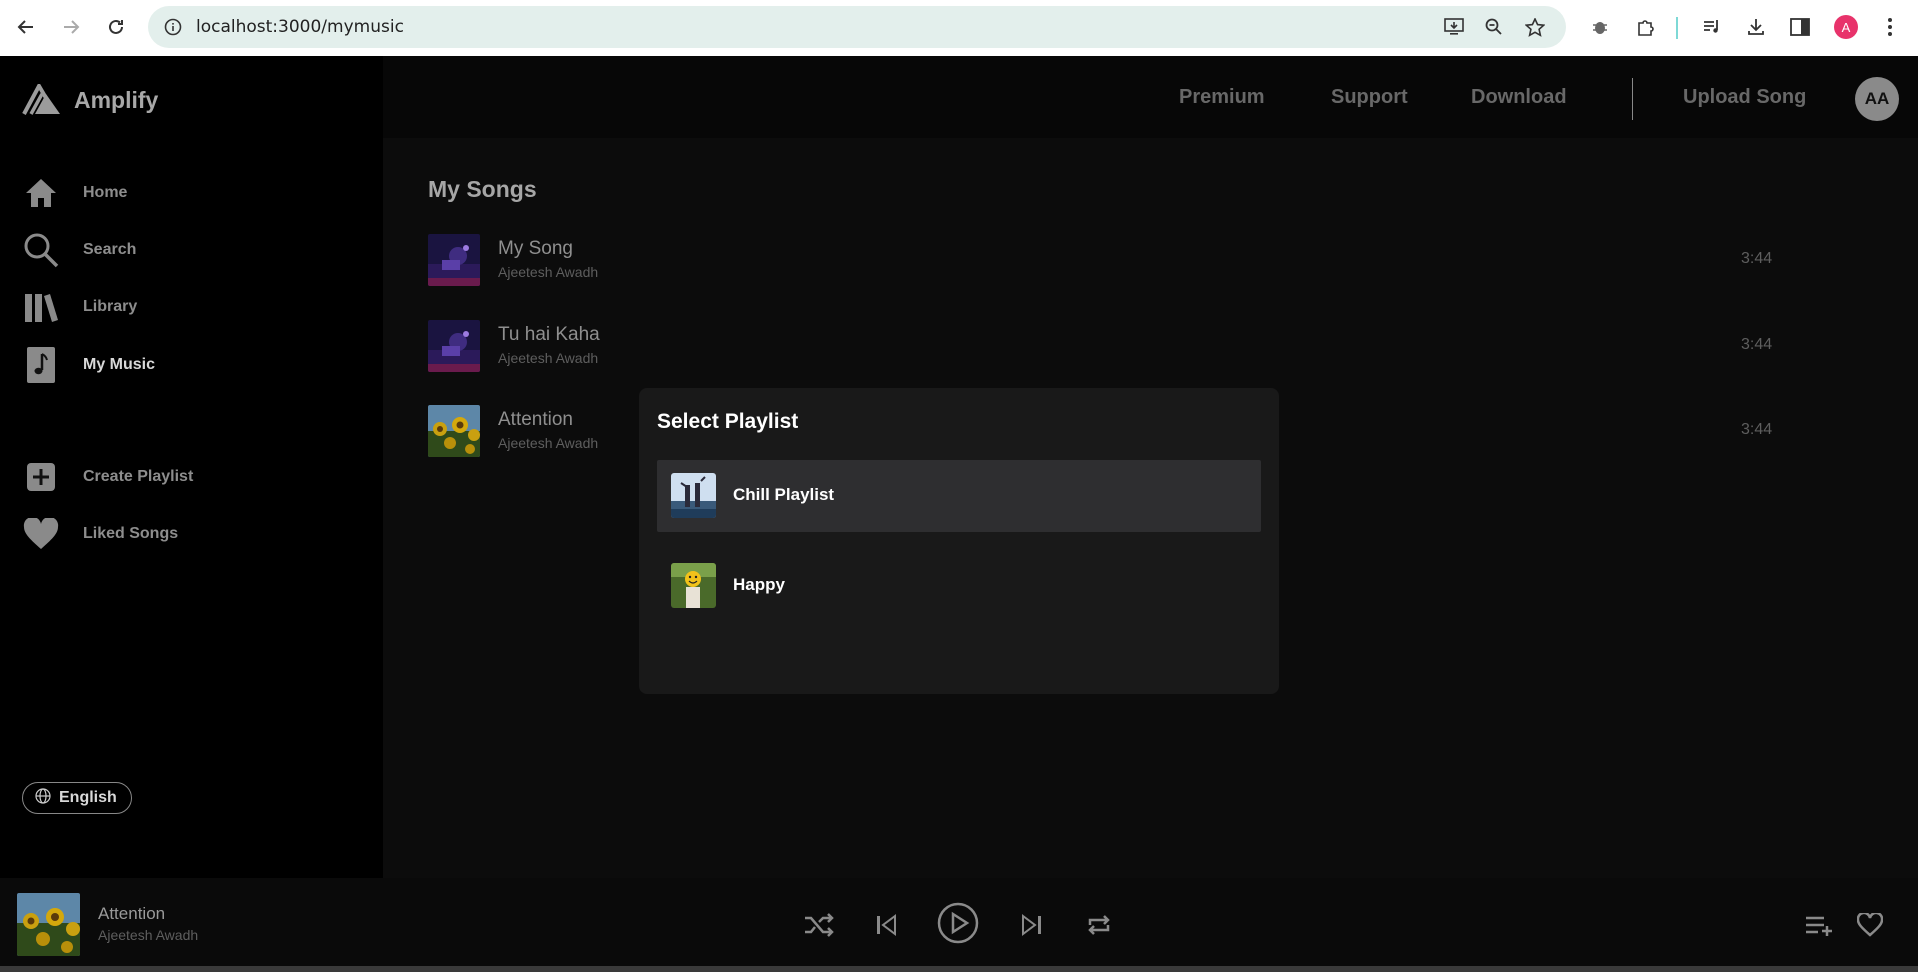 The image size is (1918, 972). What do you see at coordinates (105, 192) in the screenshot?
I see `sidebar-item-label: Home` at bounding box center [105, 192].